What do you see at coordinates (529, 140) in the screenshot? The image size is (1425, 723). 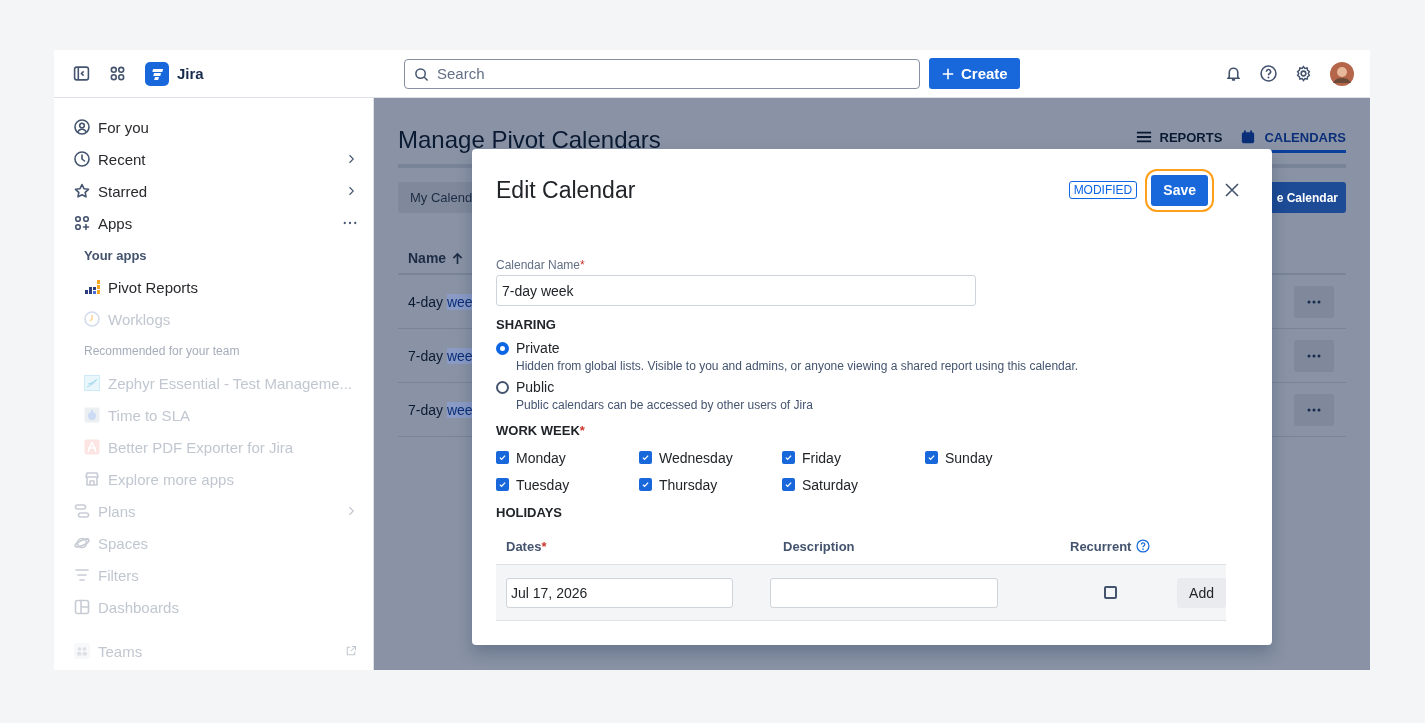 I see `page-title: Manage Pivot Calendars` at bounding box center [529, 140].